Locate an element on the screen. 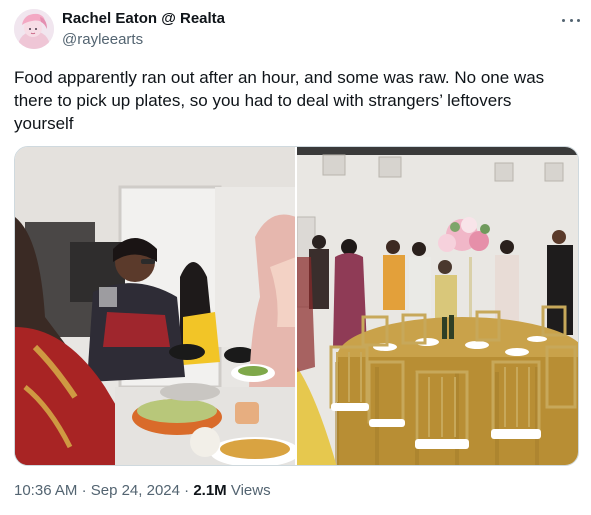  tweet-date: Sep 24, 2024 is located at coordinates (135, 490).